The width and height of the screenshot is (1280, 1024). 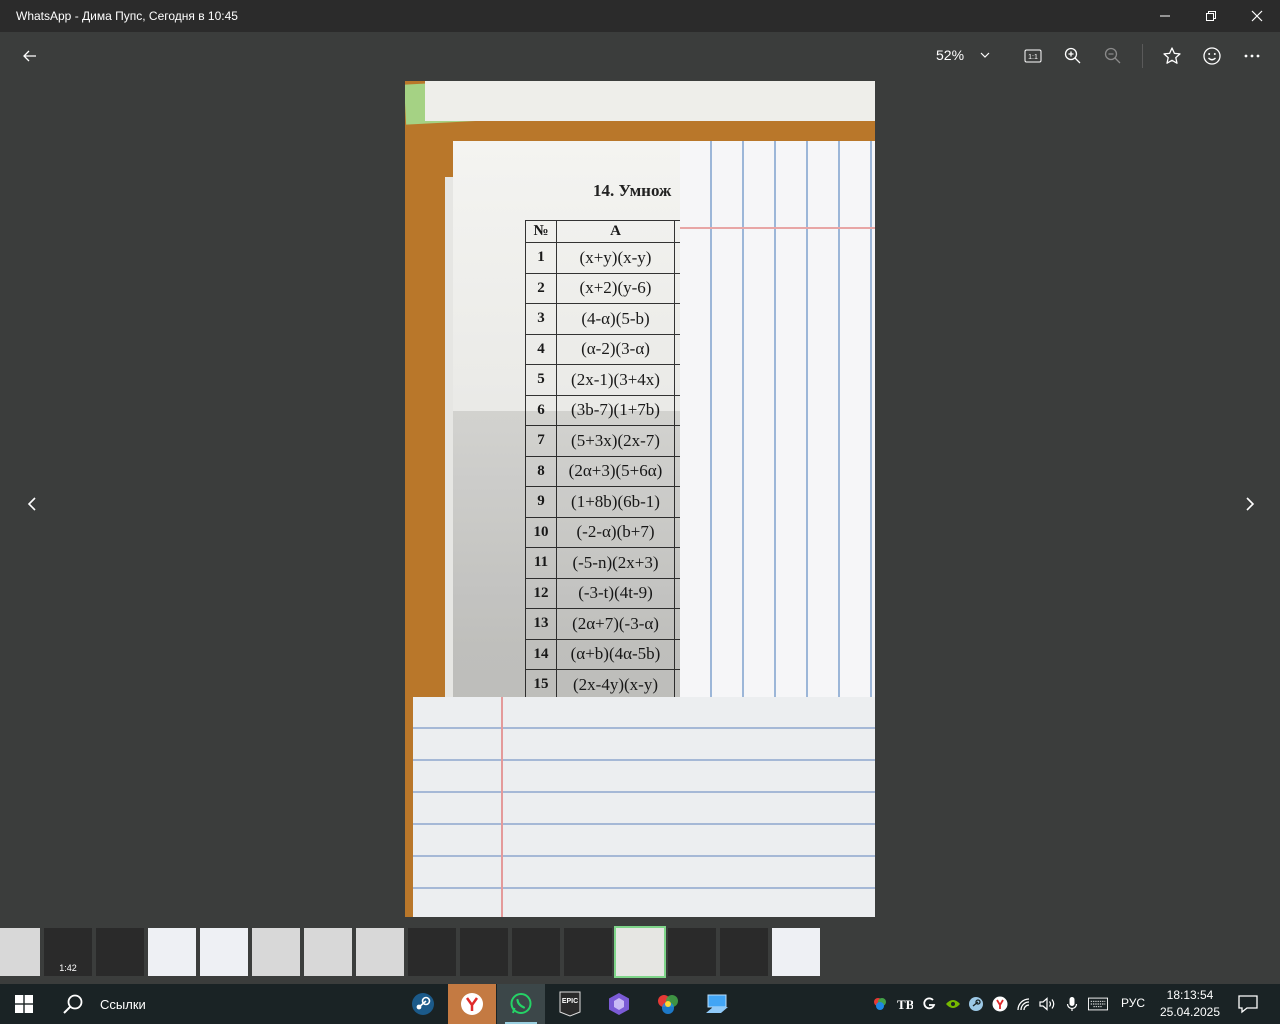 I want to click on taskbar-remote-desktop, so click(x=717, y=1004).